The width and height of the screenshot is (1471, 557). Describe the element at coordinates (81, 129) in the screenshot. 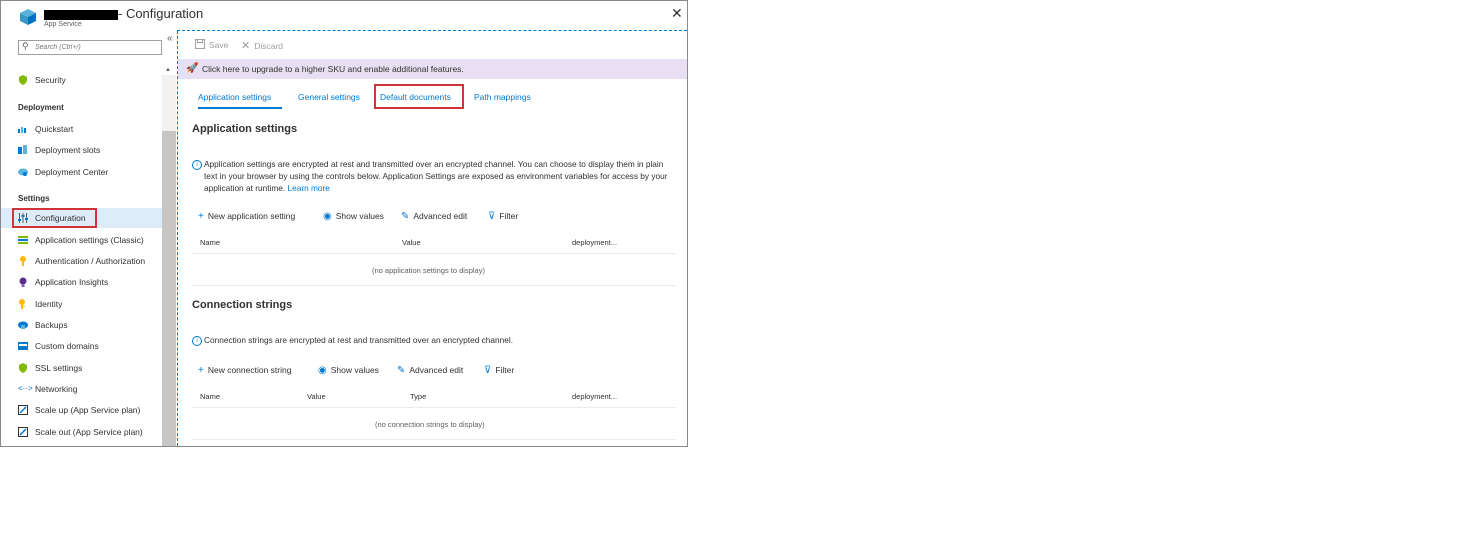

I see `sidebar-item-quickstart: Quickstart` at that location.